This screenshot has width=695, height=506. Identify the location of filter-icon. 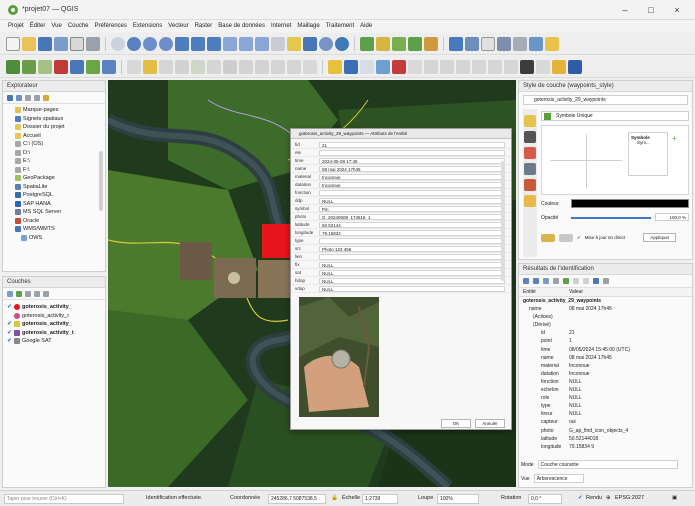
(28, 98).